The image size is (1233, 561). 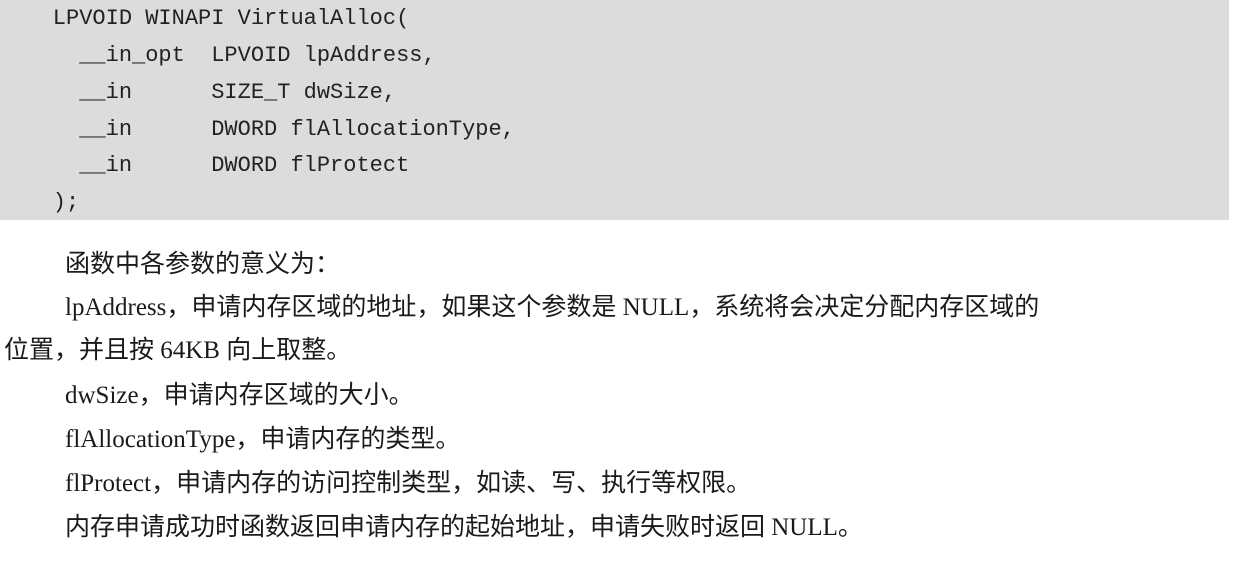 What do you see at coordinates (205, 165) in the screenshot?
I see `code-line-flprotect: __in DWORD flProtect` at bounding box center [205, 165].